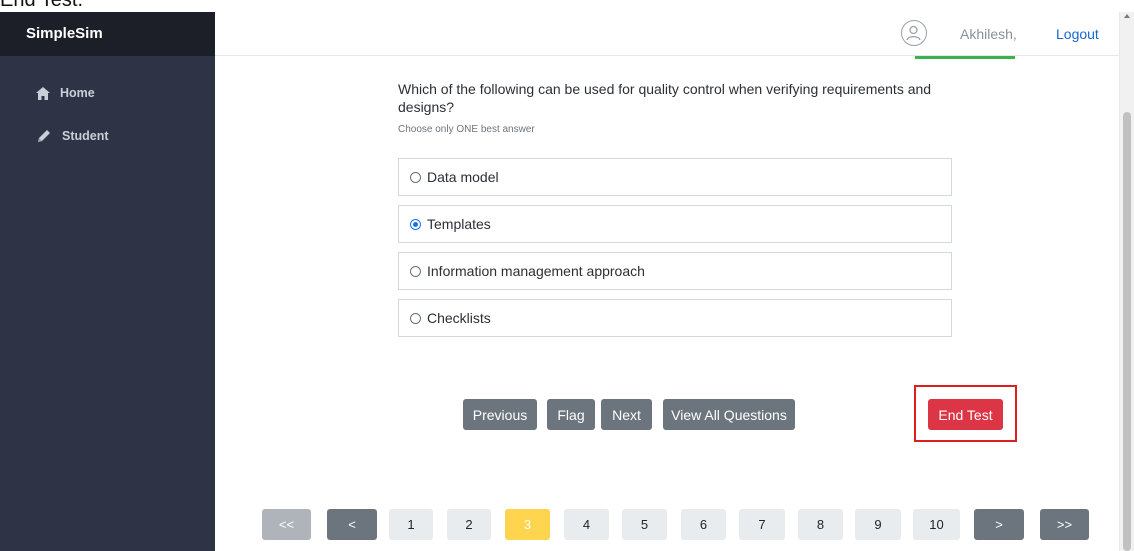 Image resolution: width=1134 pixels, height=551 pixels. I want to click on page-button: 5, so click(644, 524).